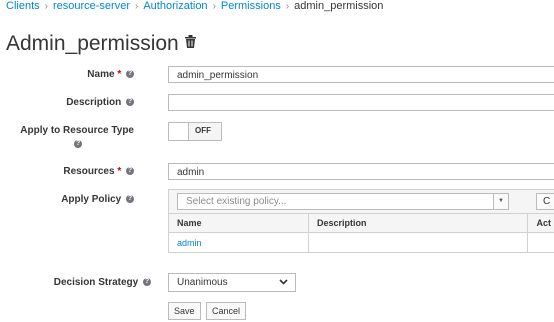 The width and height of the screenshot is (554, 322). Describe the element at coordinates (232, 282) in the screenshot. I see `decision-strategy-select: Unanimous` at that location.